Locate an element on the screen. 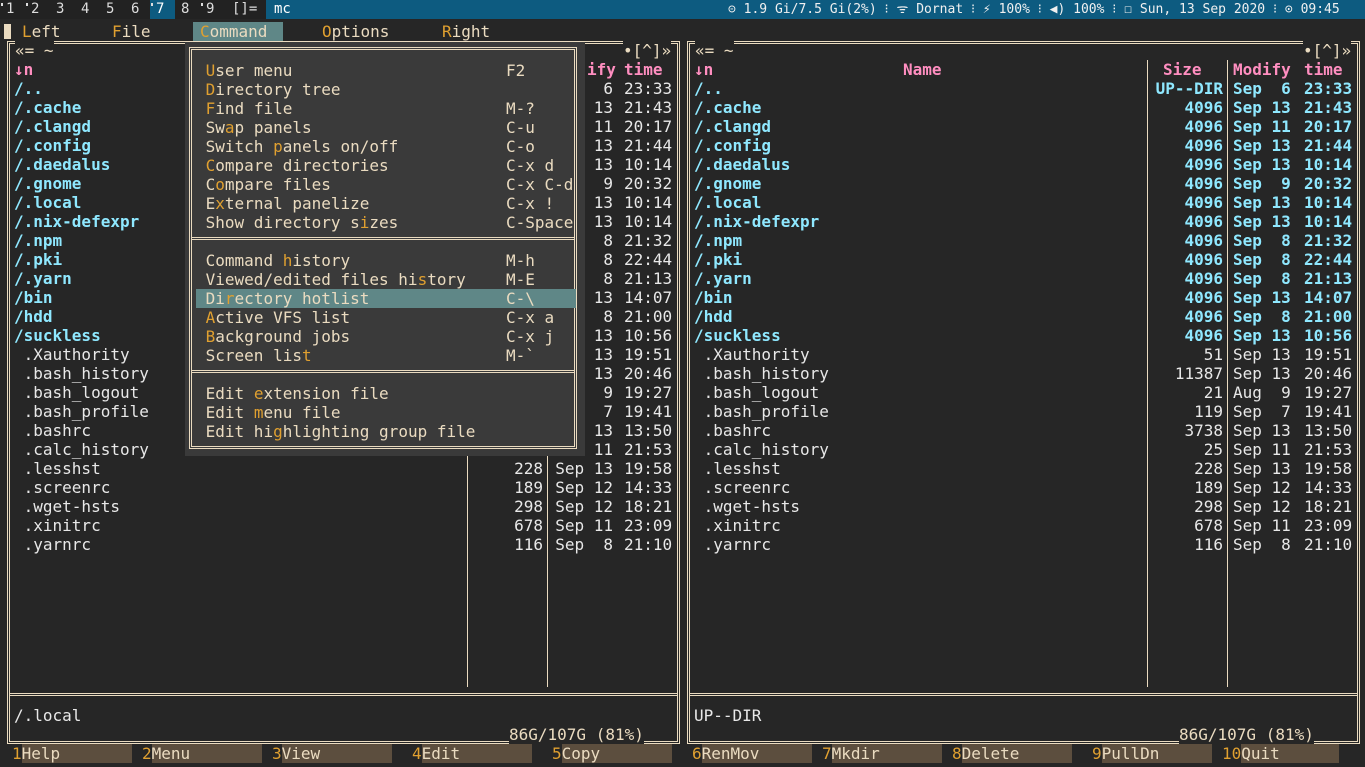  fkey-quit-button: 10Quit is located at coordinates (1281, 753).